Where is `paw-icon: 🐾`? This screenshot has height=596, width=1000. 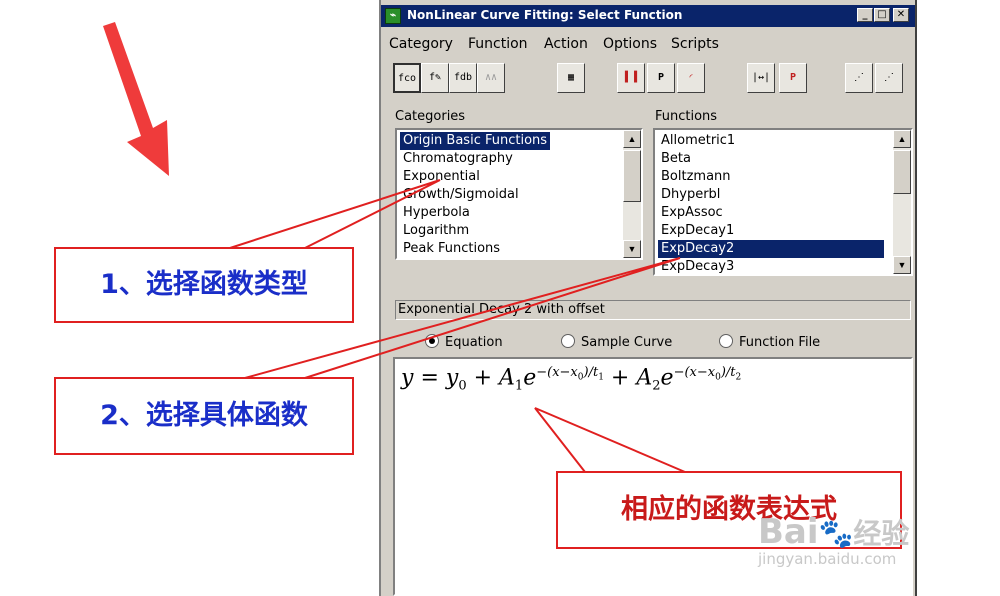
paw-icon: 🐾 is located at coordinates (836, 533).